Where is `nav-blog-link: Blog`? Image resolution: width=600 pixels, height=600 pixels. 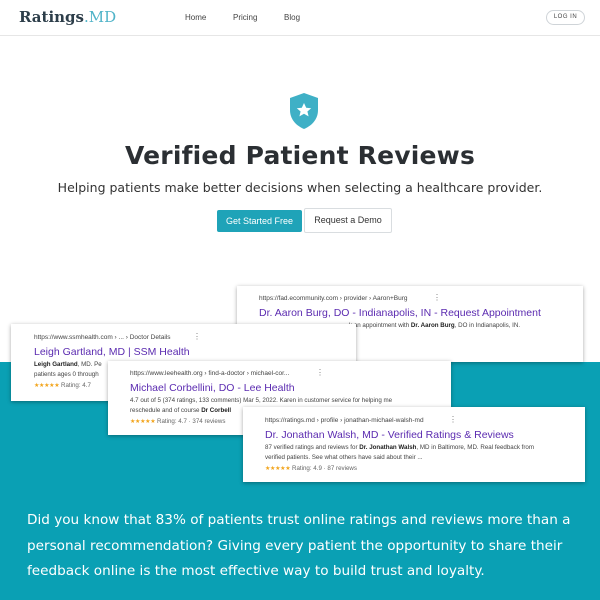 nav-blog-link: Blog is located at coordinates (292, 17).